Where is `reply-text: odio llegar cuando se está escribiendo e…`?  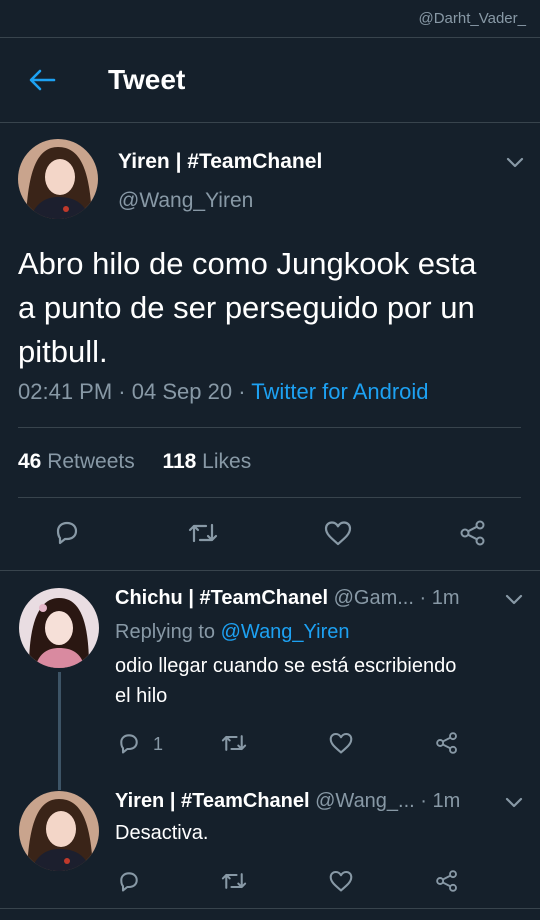
reply-text: odio llegar cuando se está escribiendo e… is located at coordinates (320, 681).